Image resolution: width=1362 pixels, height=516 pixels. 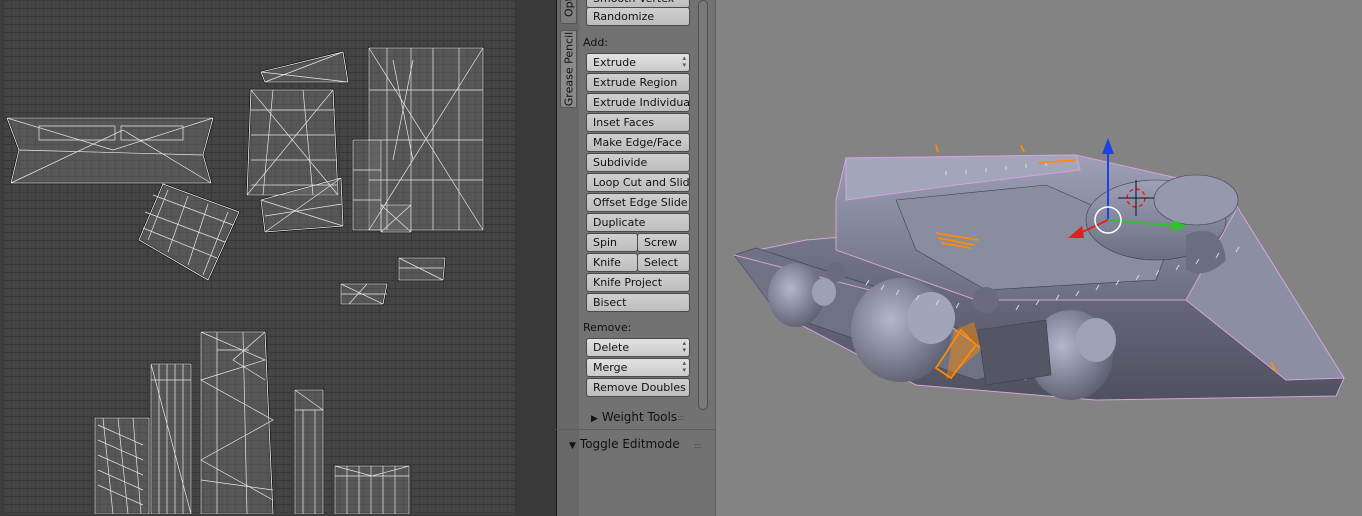 I want to click on knife-project-button: Knife Project, so click(x=638, y=282).